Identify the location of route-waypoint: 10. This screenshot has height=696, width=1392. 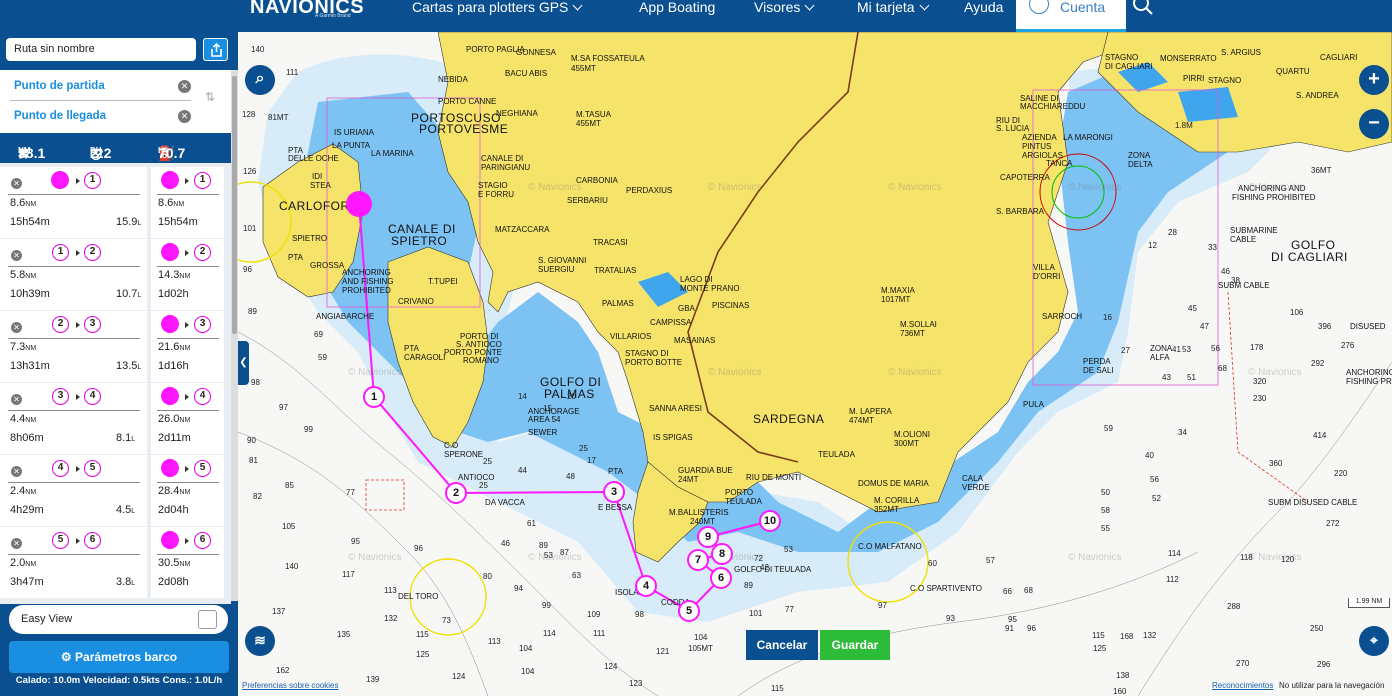
(770, 521).